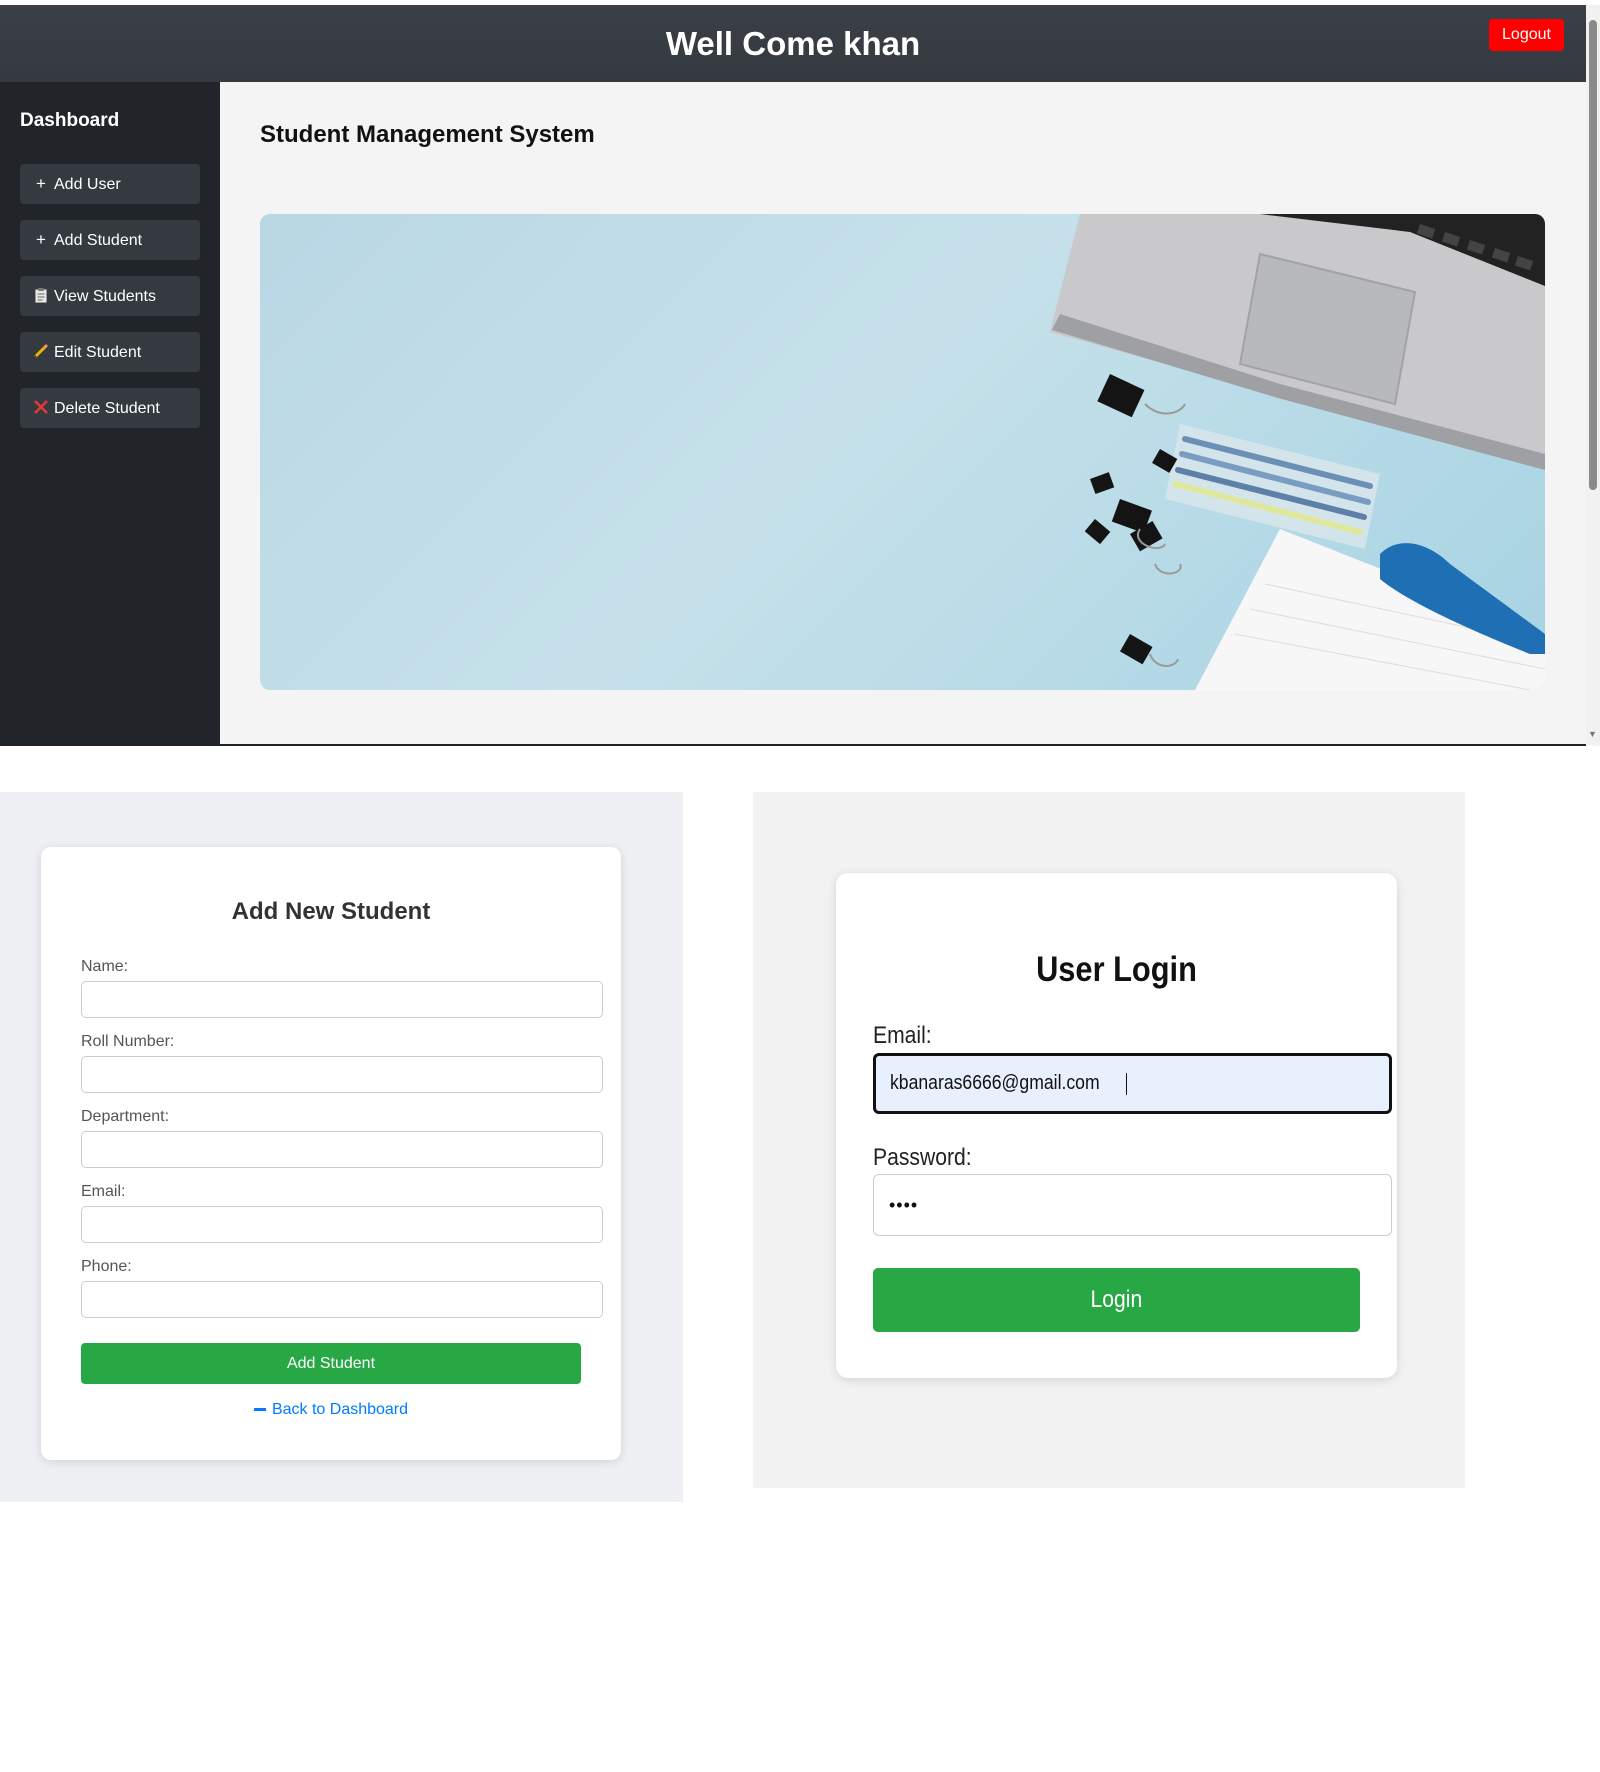 The height and width of the screenshot is (1772, 1600). What do you see at coordinates (105, 966) in the screenshot?
I see `name-label: Name:` at bounding box center [105, 966].